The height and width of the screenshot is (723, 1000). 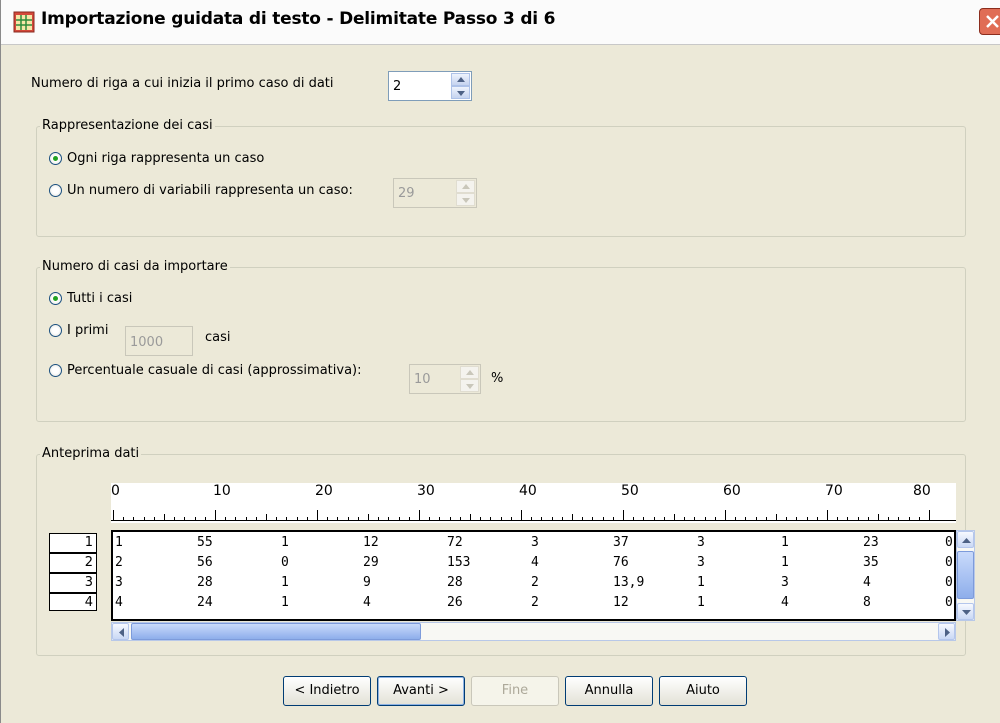 I want to click on arrow-left-icon, so click(x=121, y=632).